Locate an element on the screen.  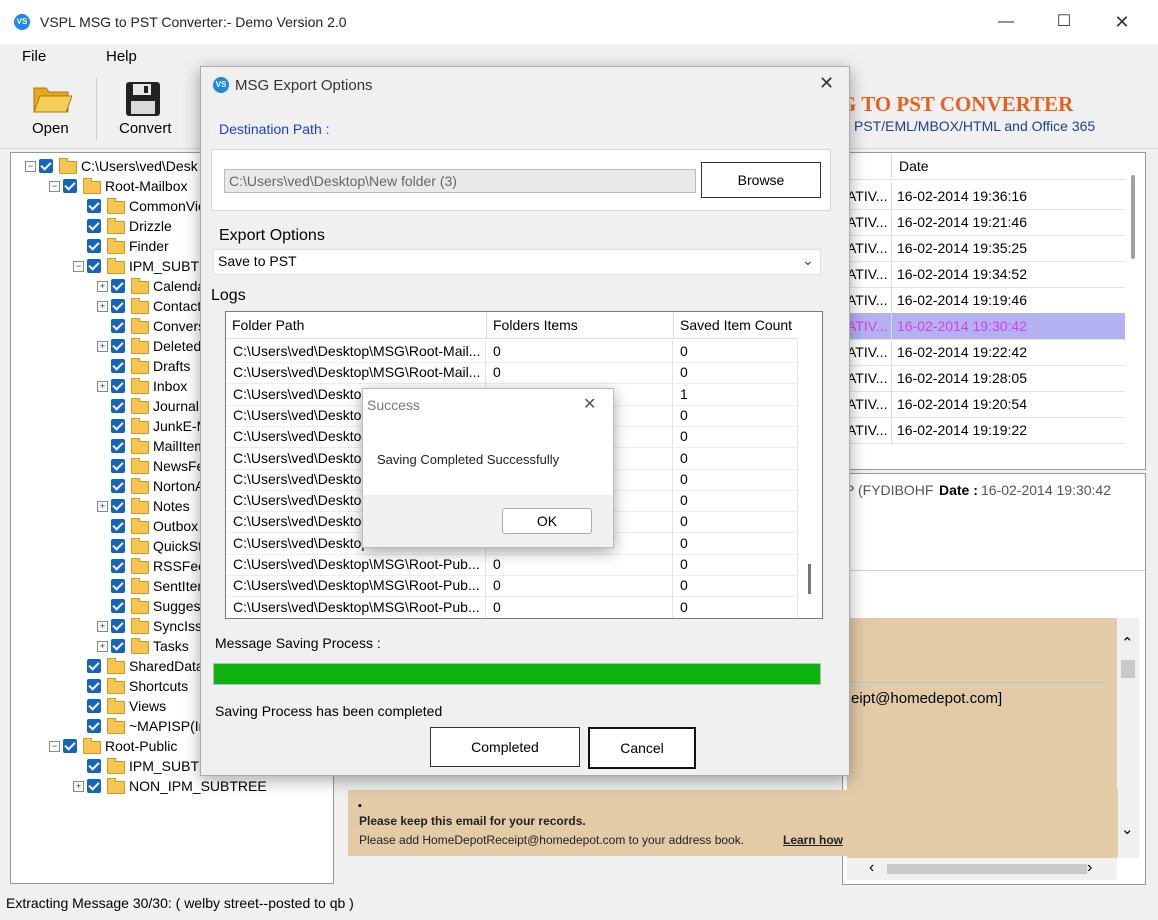
scroll-right-icon: › is located at coordinates (1089, 868).